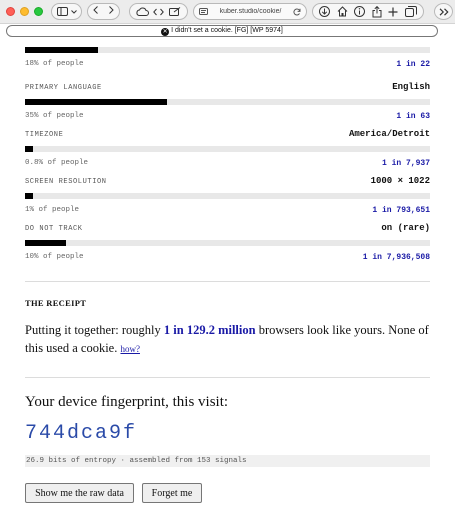  Describe the element at coordinates (54, 257) in the screenshot. I see `attribute-share: 10% of people` at that location.